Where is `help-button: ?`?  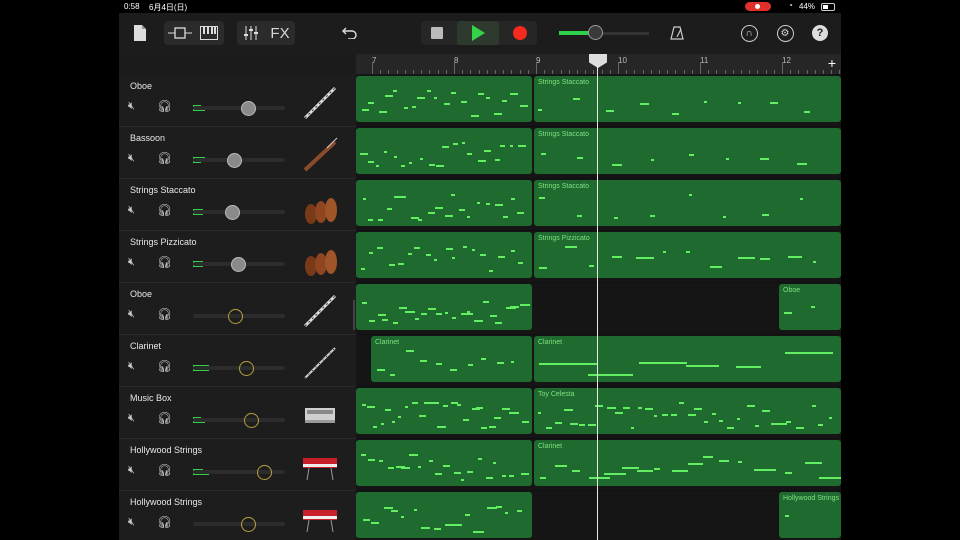 help-button: ? is located at coordinates (820, 33).